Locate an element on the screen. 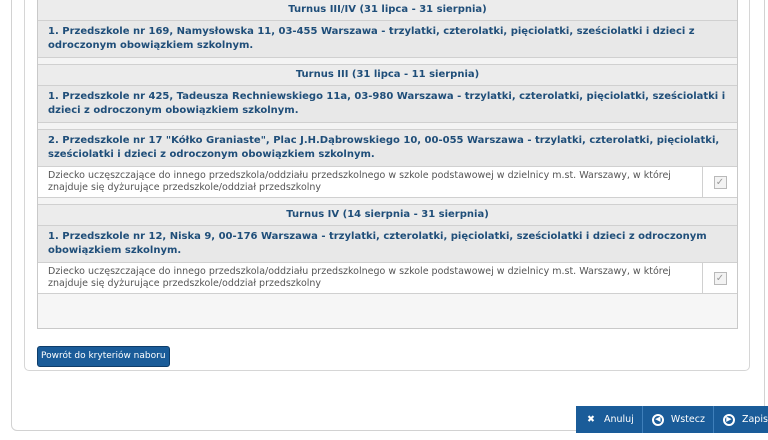 The height and width of the screenshot is (440, 768). cancel-button: ✖ Anuluj is located at coordinates (609, 419).